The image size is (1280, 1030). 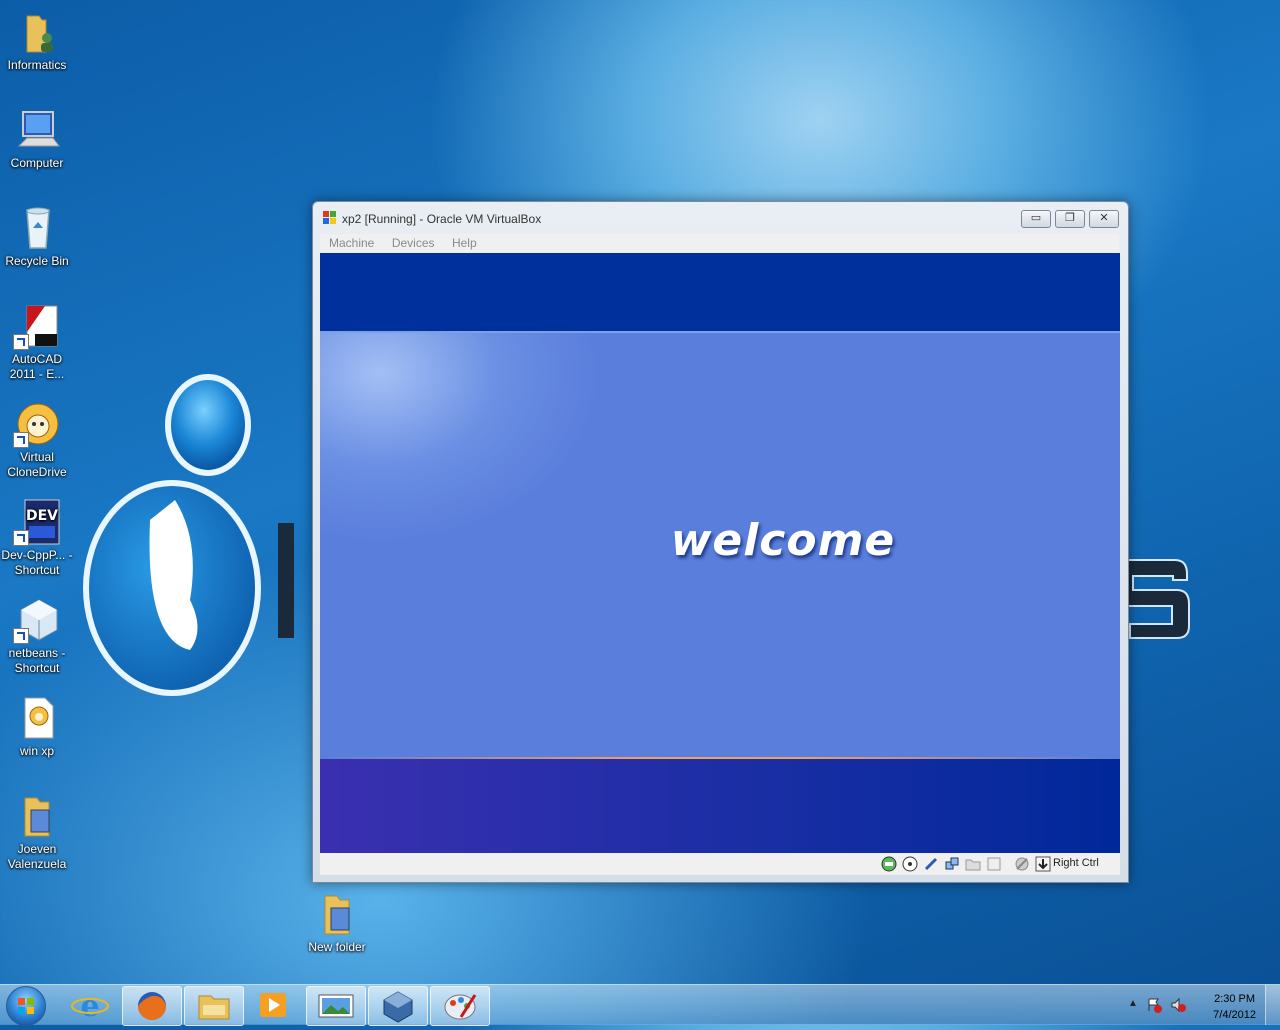 What do you see at coordinates (36, 751) in the screenshot?
I see `desktop-icon-label: win xp` at bounding box center [36, 751].